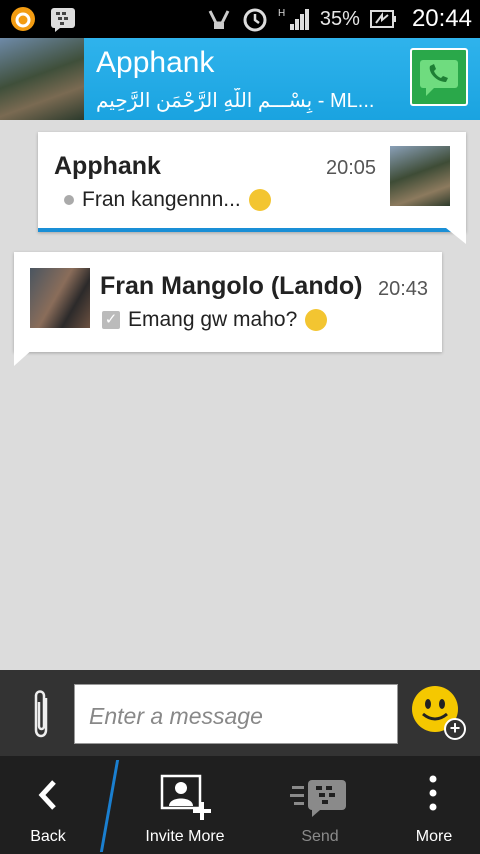 The width and height of the screenshot is (480, 854). I want to click on divider, so click(109, 806).